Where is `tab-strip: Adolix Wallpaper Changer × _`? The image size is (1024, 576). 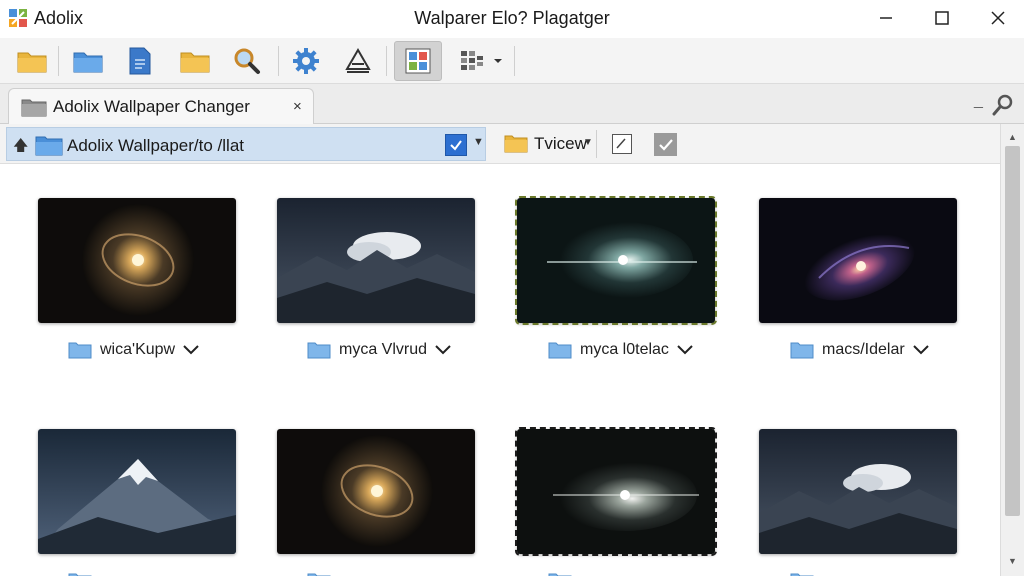
tab-strip: Adolix Wallpaper Changer × _ is located at coordinates (512, 104).